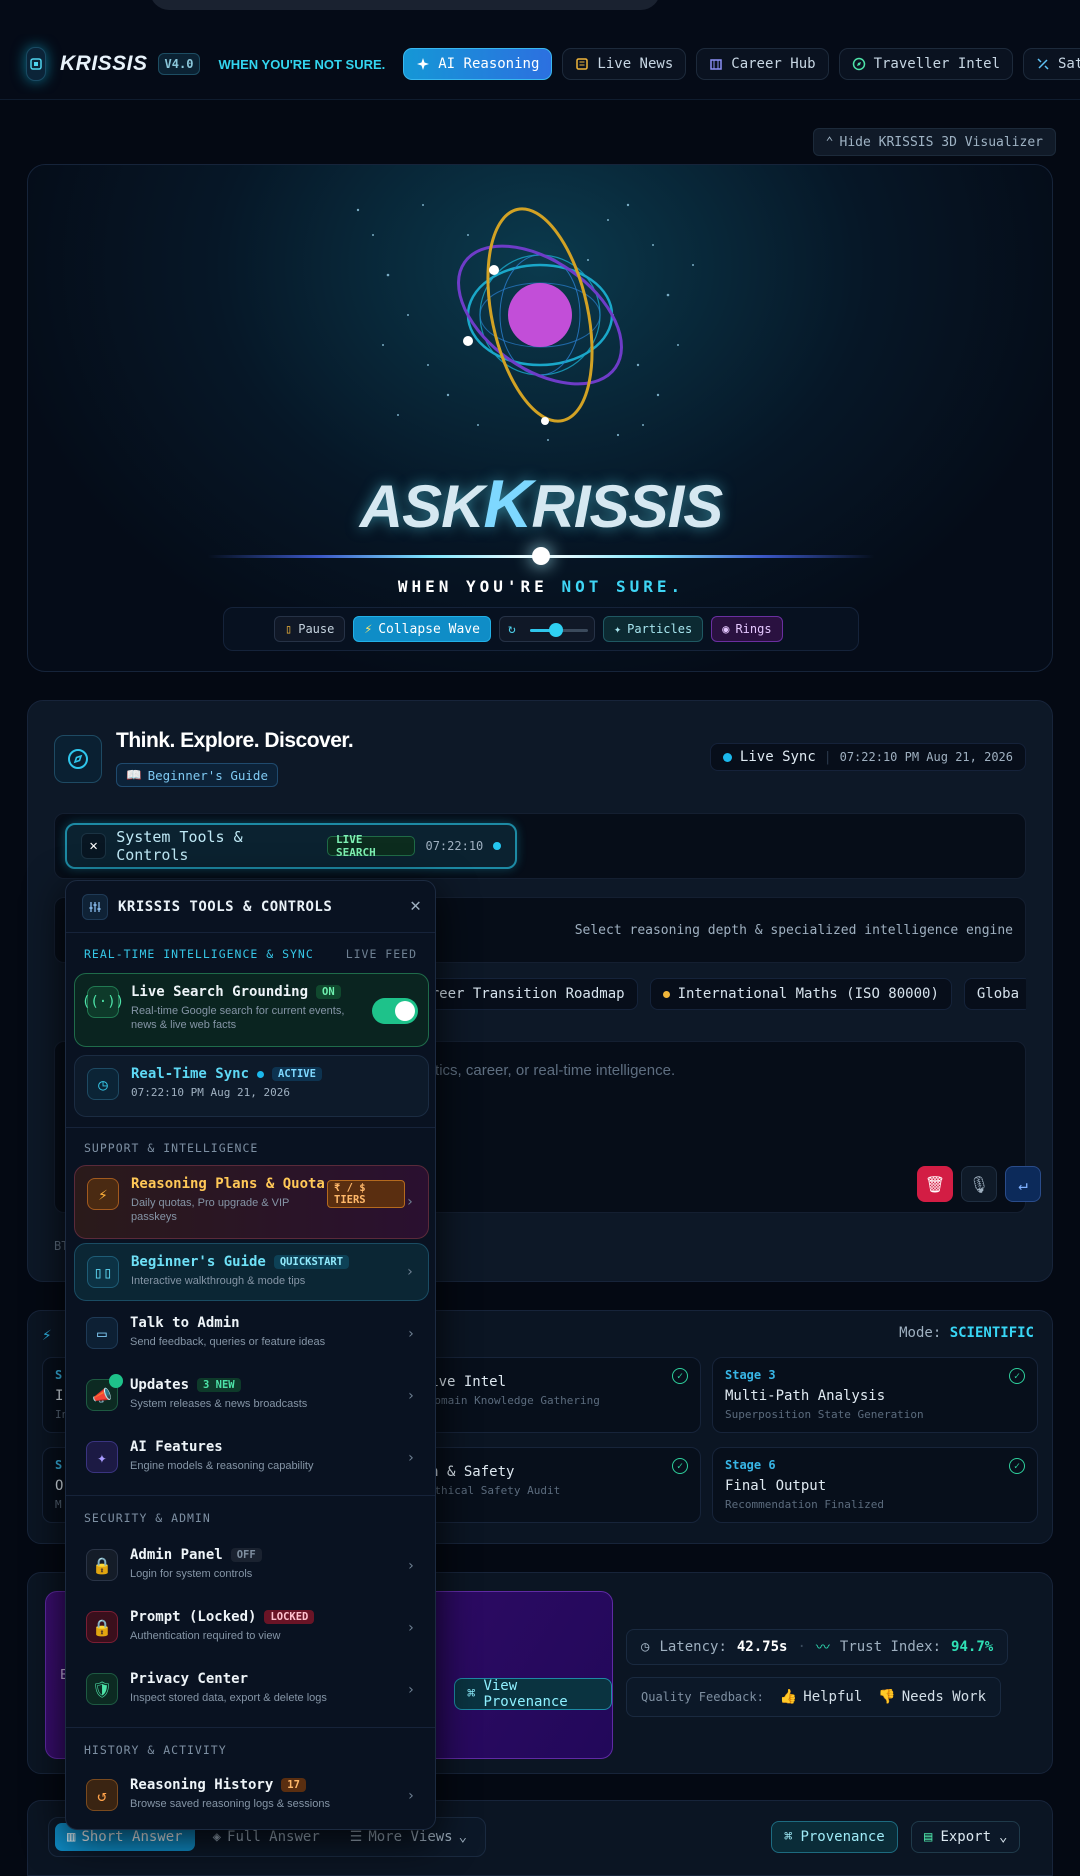 The width and height of the screenshot is (1080, 1876). I want to click on enter-icon: ↵, so click(1023, 1184).